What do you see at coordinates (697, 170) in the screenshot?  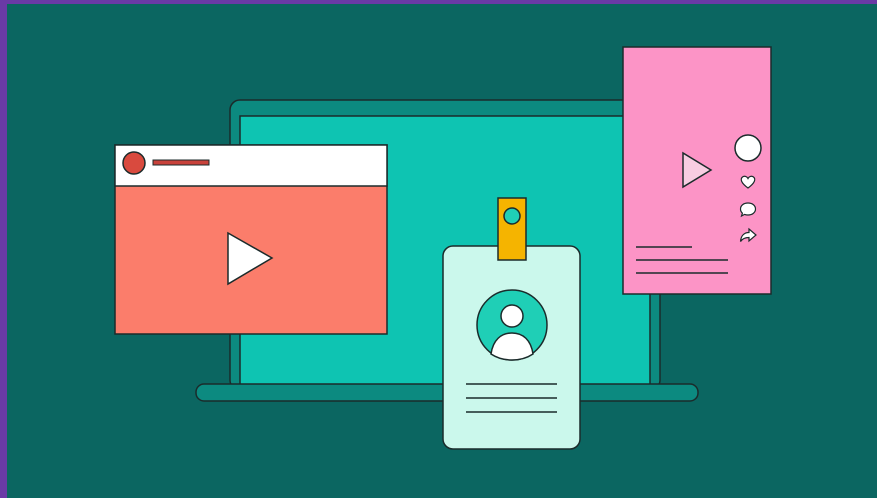 I see `phone-card` at bounding box center [697, 170].